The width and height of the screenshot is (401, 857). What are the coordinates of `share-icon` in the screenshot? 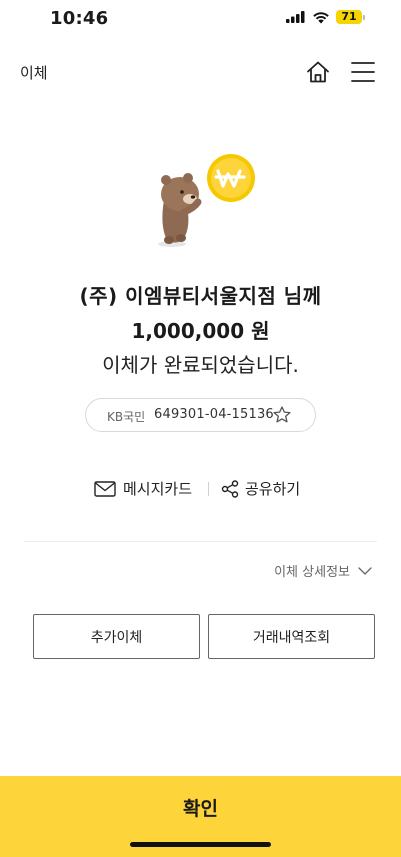 It's located at (230, 488).